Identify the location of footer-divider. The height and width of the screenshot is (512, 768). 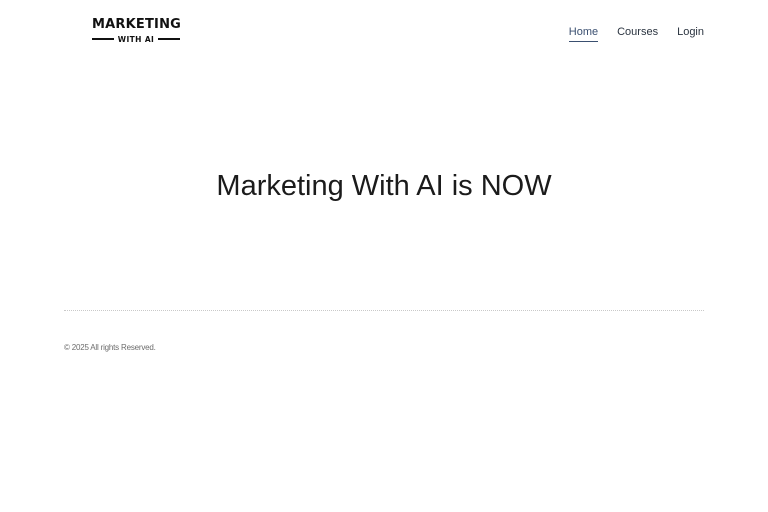
(384, 310).